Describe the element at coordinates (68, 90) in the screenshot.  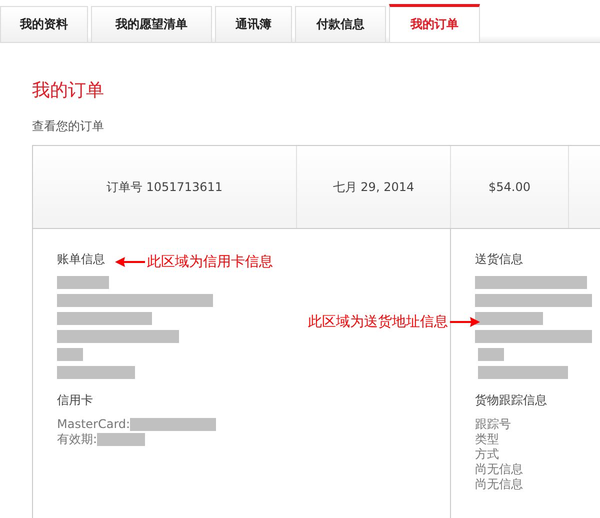
I see `page-heading: 我的订单` at that location.